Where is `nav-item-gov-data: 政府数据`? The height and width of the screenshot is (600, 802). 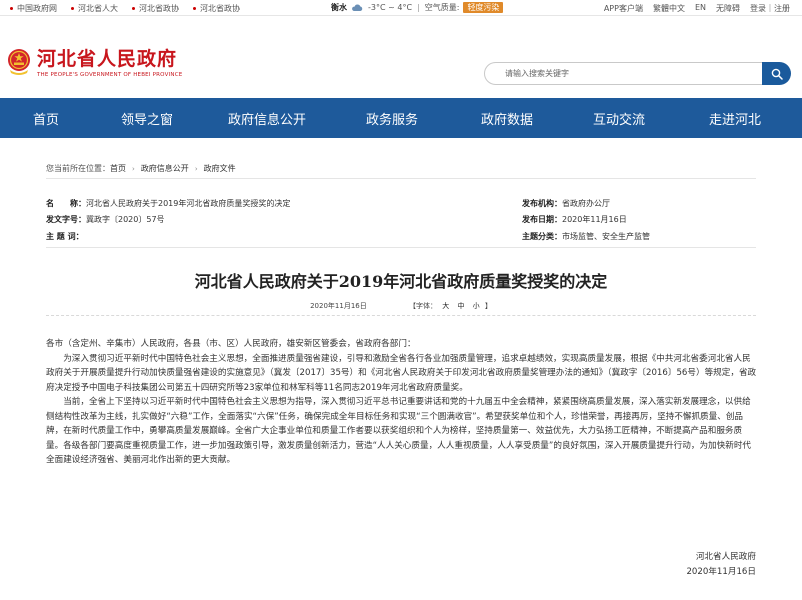
nav-item-gov-data: 政府数据 is located at coordinates (507, 118).